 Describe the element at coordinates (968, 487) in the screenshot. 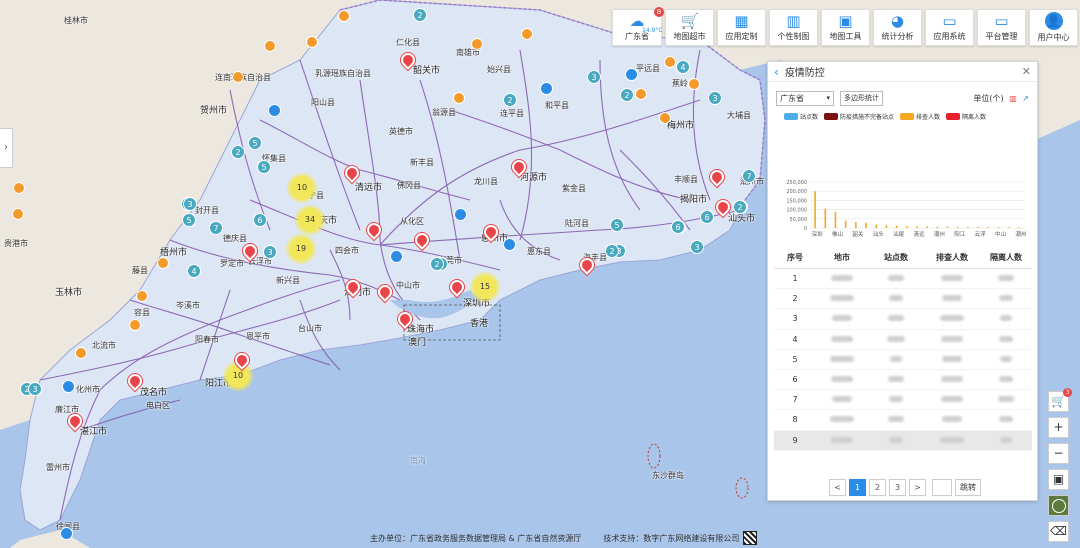

I see `page-jump-button: 跳转` at that location.